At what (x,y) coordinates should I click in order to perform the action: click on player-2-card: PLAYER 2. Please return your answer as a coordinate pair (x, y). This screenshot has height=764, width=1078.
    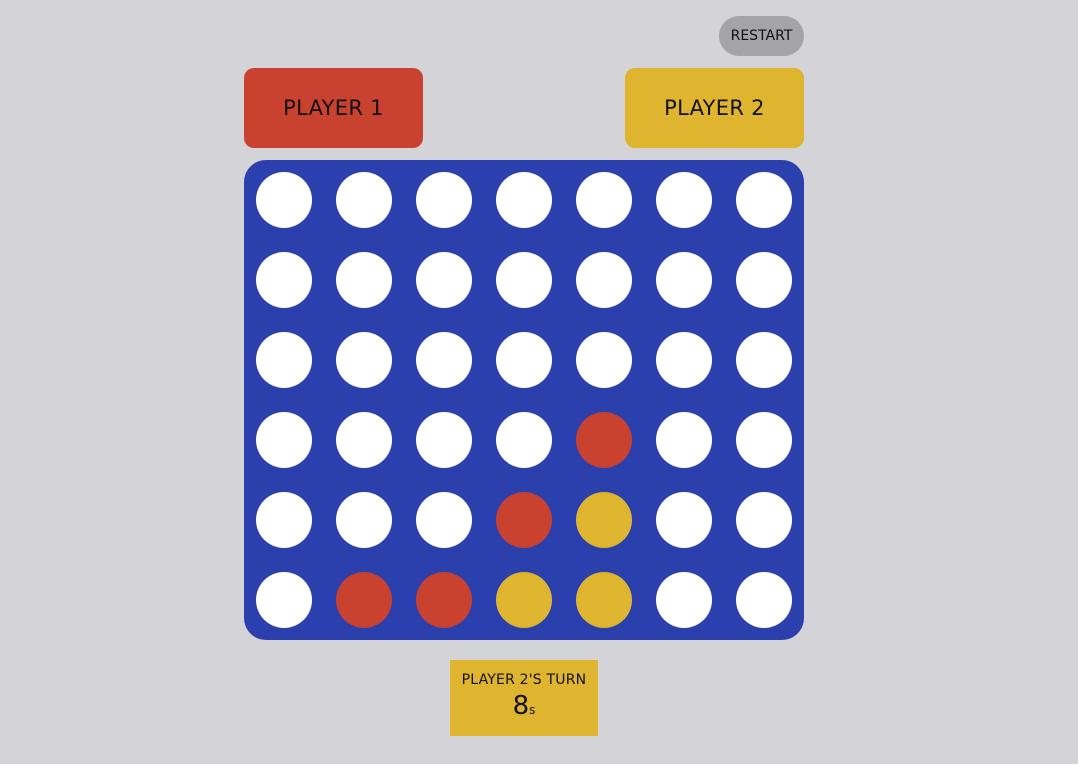
    Looking at the image, I should click on (714, 108).